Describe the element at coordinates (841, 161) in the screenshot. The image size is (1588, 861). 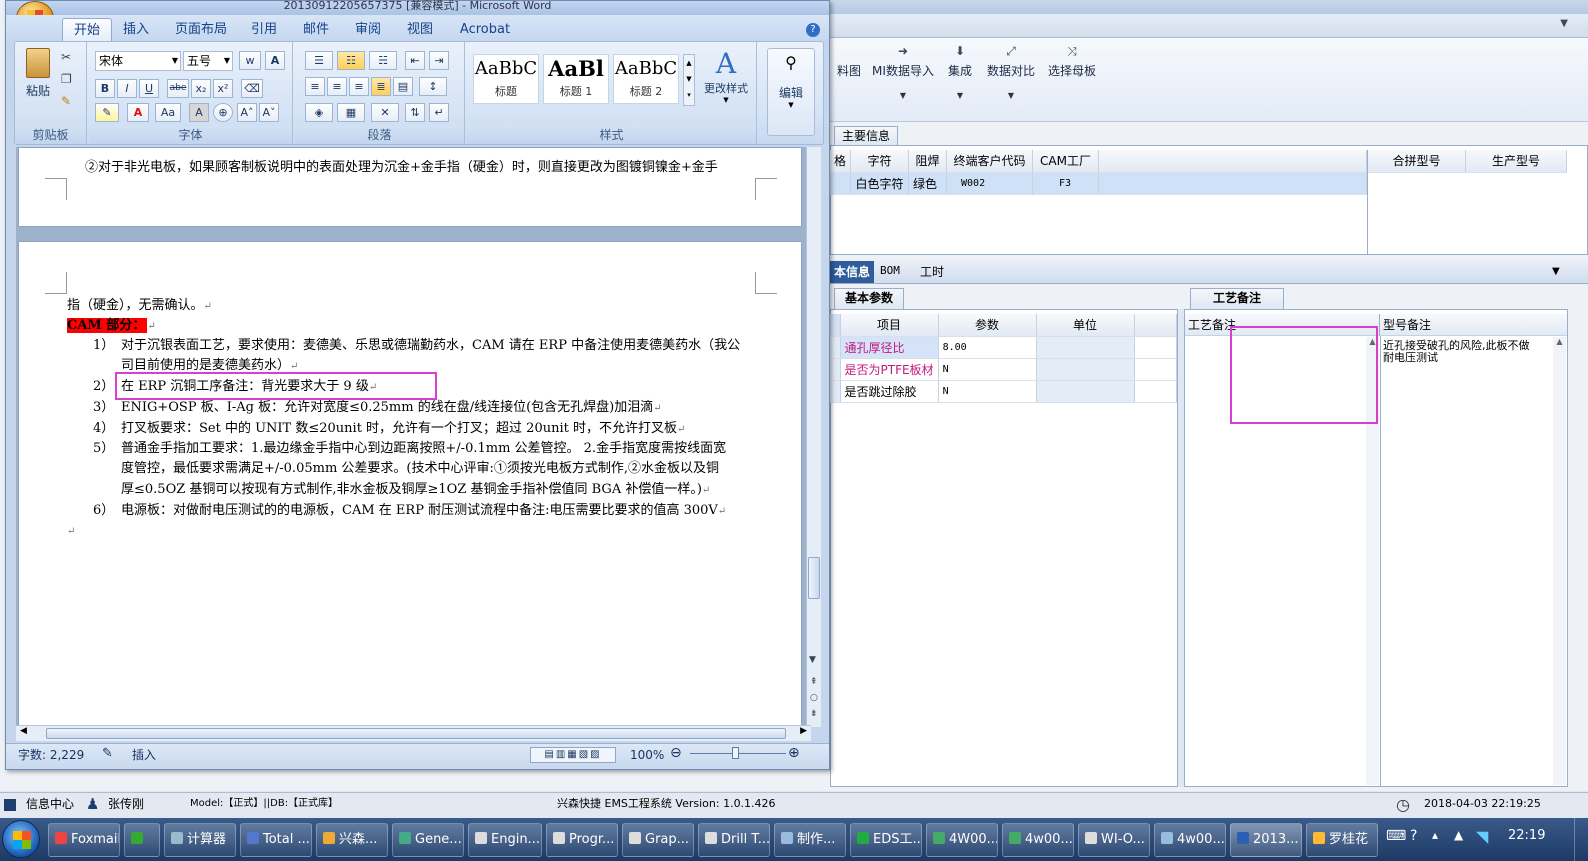
I see `column-header: 格` at that location.